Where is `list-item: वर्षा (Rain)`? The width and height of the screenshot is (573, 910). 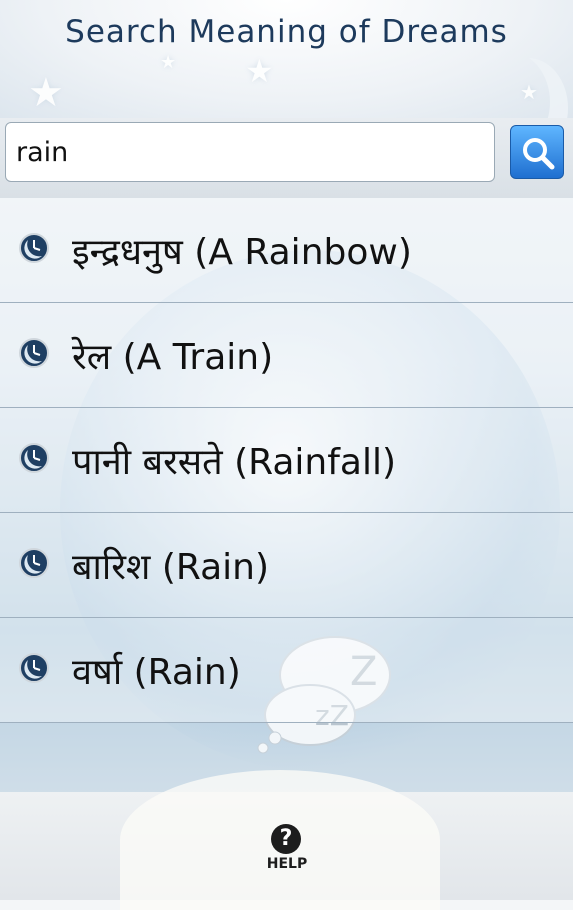 list-item: वर्षा (Rain) is located at coordinates (286, 670).